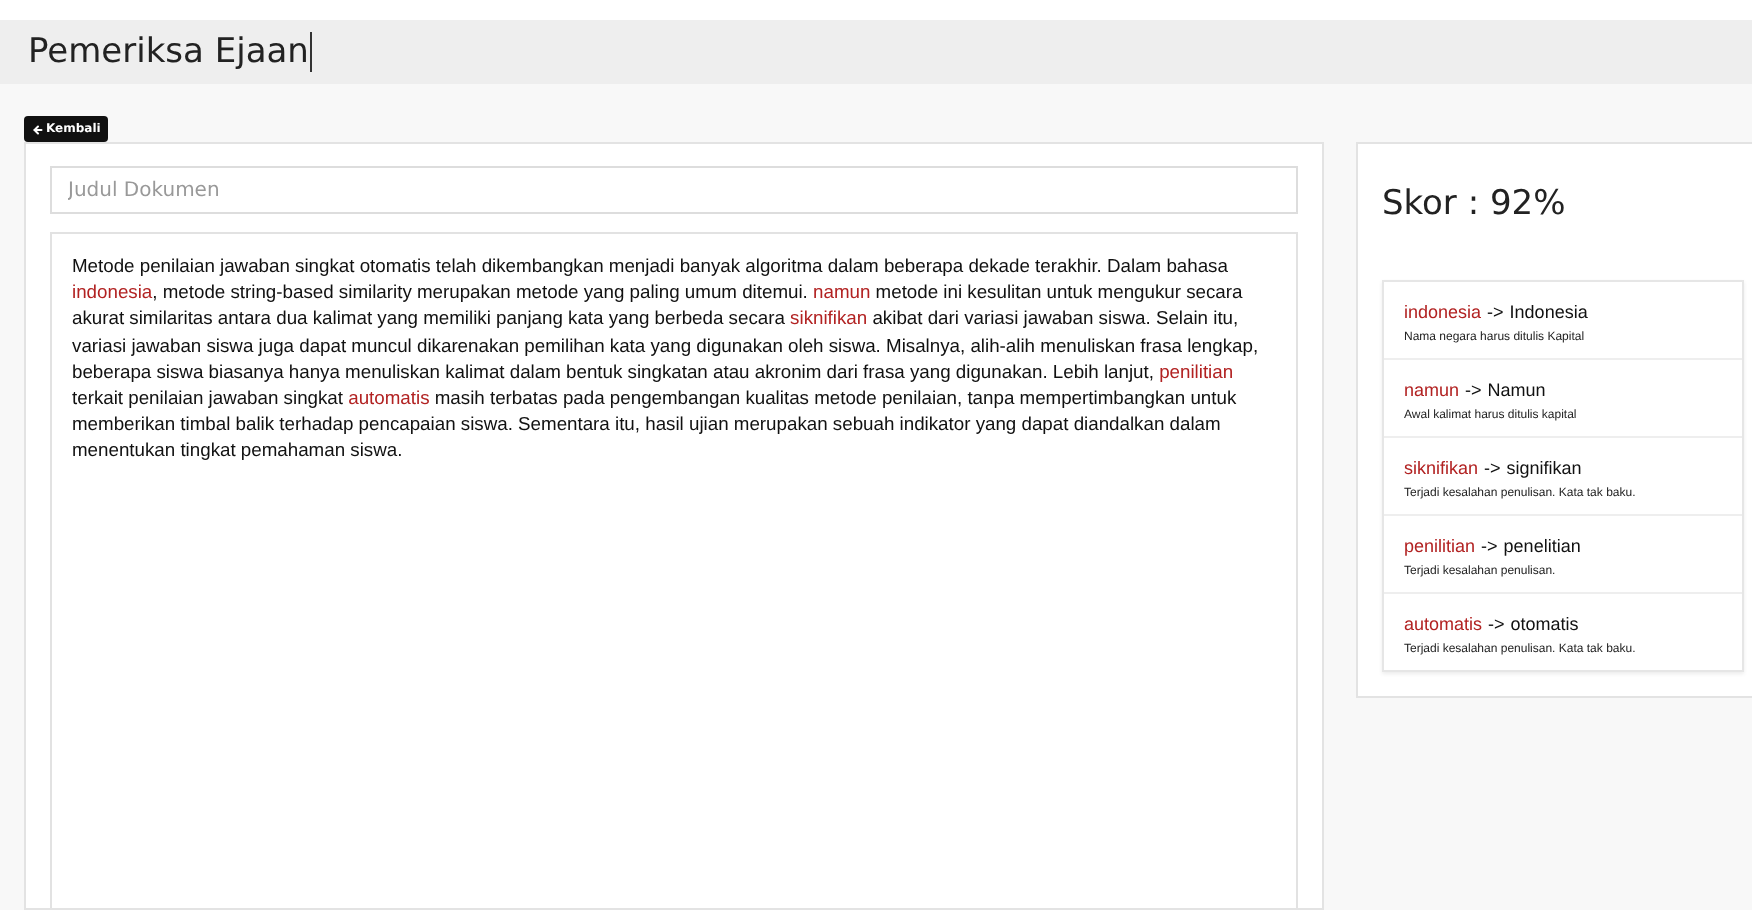 The height and width of the screenshot is (910, 1752). I want to click on suggested-word: Namun, so click(1516, 390).